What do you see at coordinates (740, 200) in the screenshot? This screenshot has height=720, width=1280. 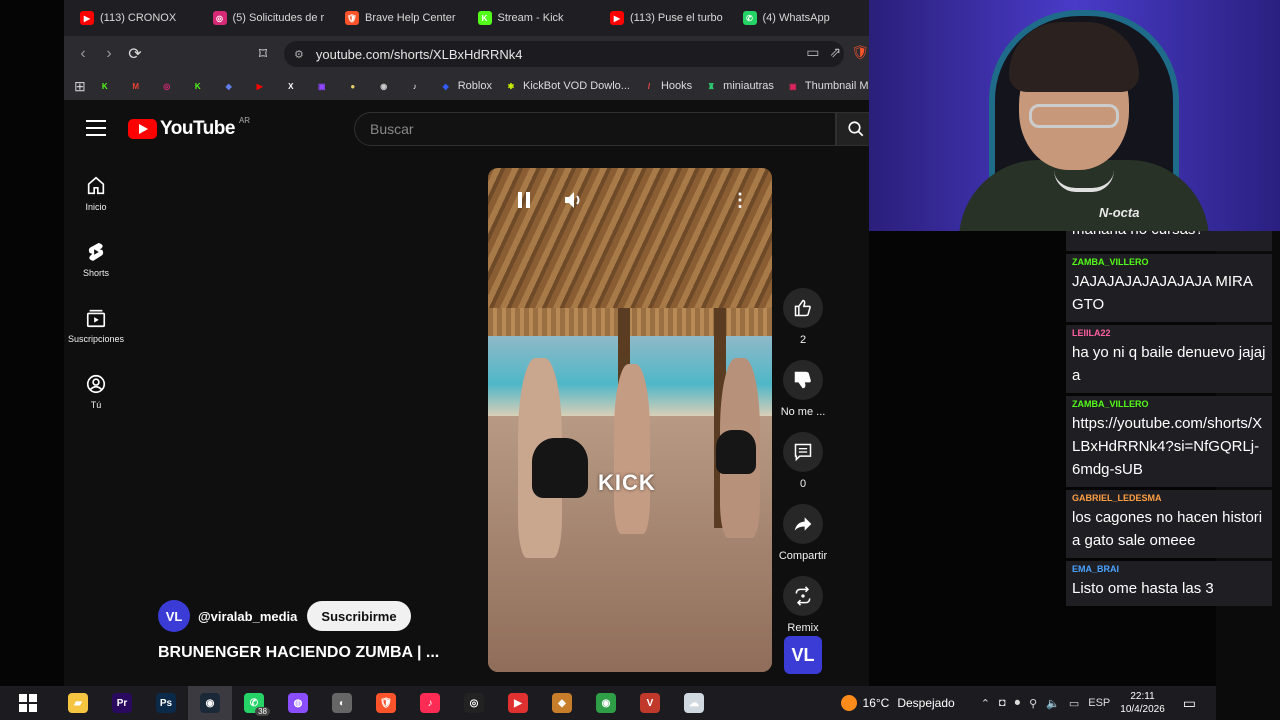 I see `more-options-icon: ⋮` at bounding box center [740, 200].